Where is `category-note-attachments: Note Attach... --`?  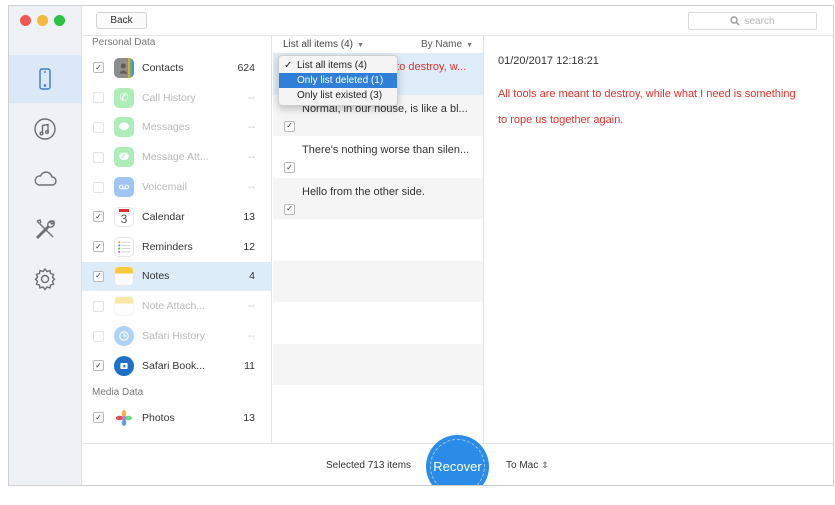 category-note-attachments: Note Attach... -- is located at coordinates (176, 306).